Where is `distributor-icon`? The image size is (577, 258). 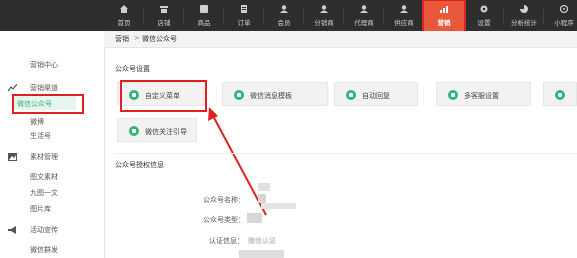 distributor-icon is located at coordinates (324, 9).